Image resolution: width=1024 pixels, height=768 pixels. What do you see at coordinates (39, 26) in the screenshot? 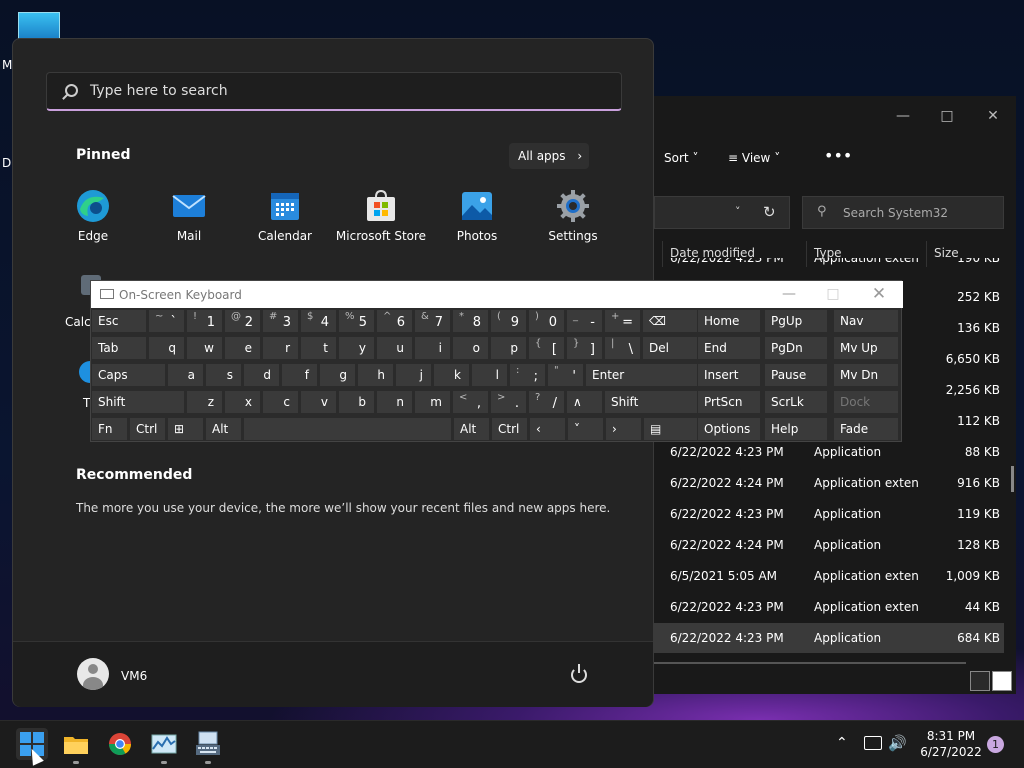
I see `desktop-icon` at bounding box center [39, 26].